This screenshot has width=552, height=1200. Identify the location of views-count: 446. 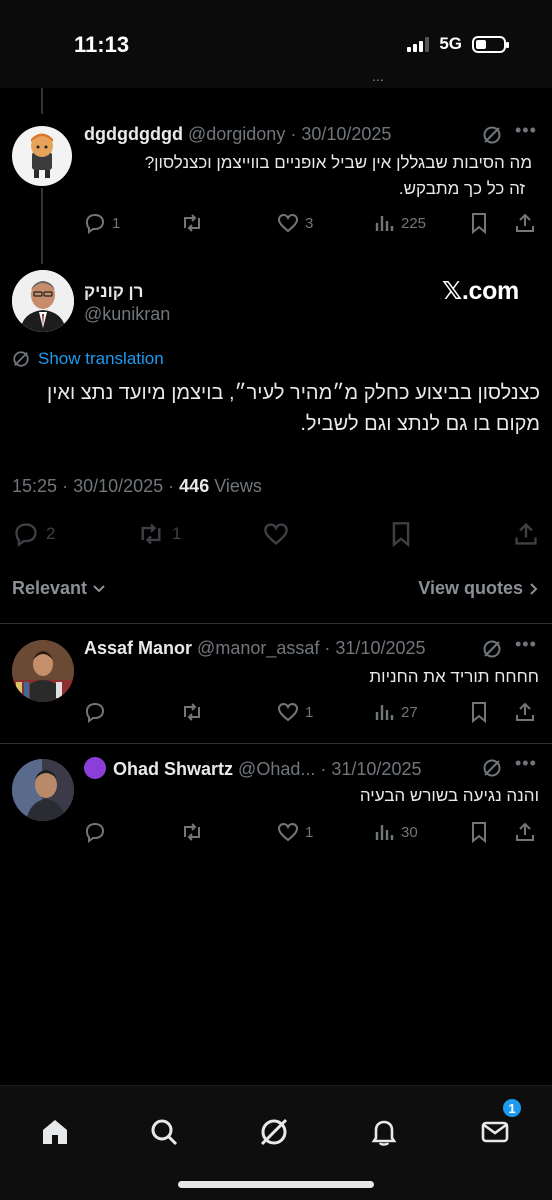
(194, 486).